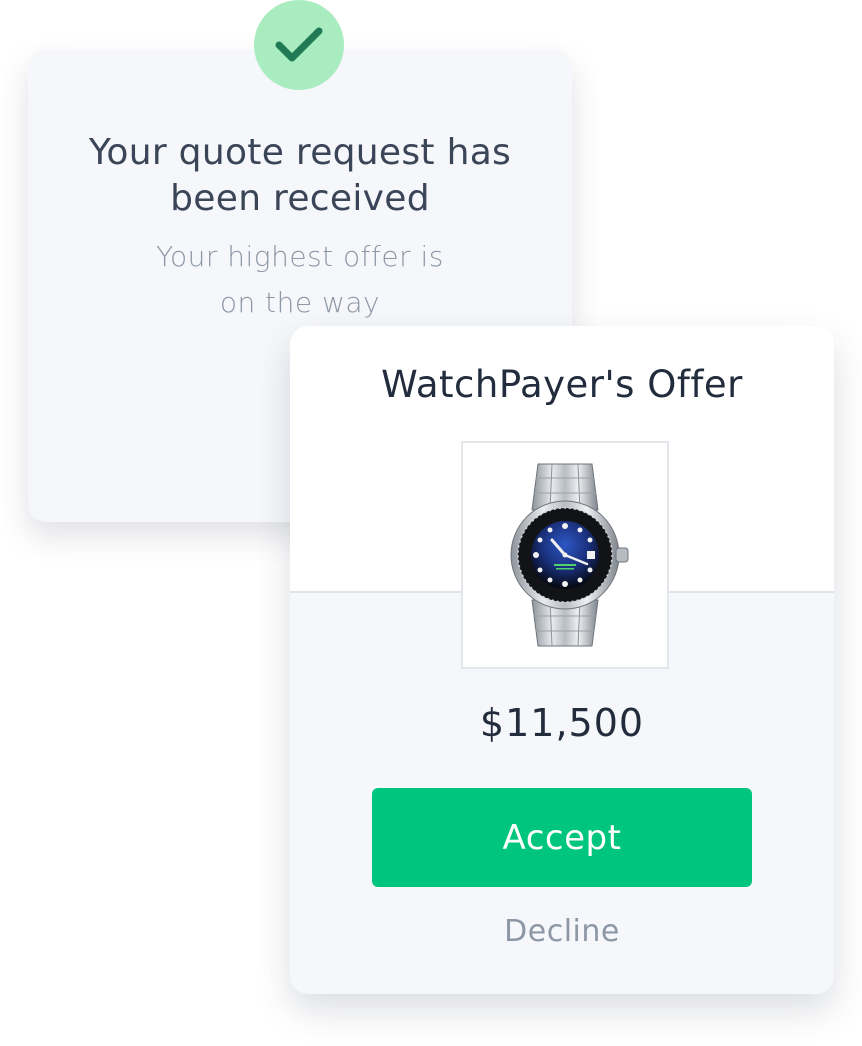 Image resolution: width=862 pixels, height=1046 pixels. What do you see at coordinates (562, 384) in the screenshot?
I see `offer-title: WatchPayer's Offer` at bounding box center [562, 384].